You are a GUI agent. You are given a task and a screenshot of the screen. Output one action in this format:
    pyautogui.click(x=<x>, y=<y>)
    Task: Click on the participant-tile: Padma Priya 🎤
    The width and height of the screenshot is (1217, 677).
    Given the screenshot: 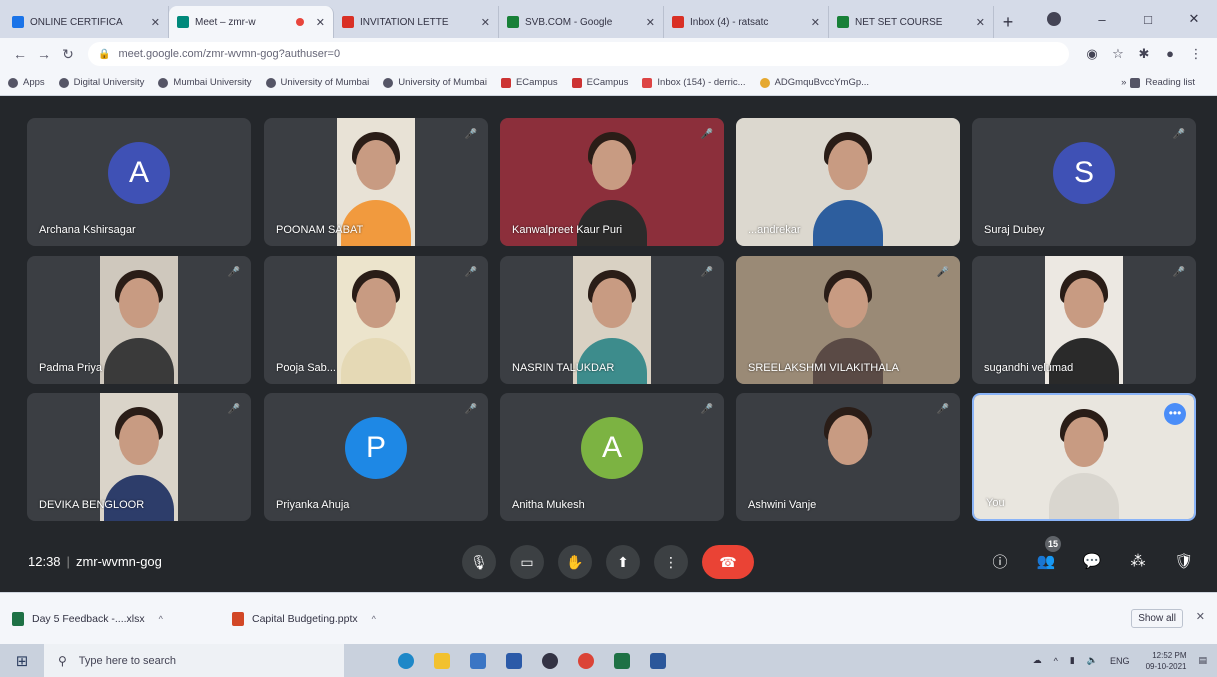 What is the action you would take?
    pyautogui.click(x=139, y=320)
    